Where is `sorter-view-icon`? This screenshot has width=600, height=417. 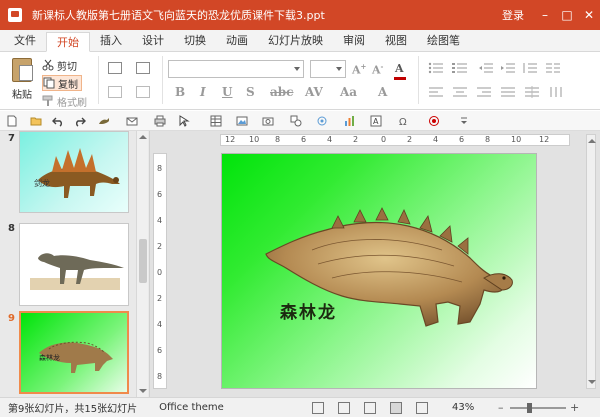 sorter-view-icon is located at coordinates (422, 408).